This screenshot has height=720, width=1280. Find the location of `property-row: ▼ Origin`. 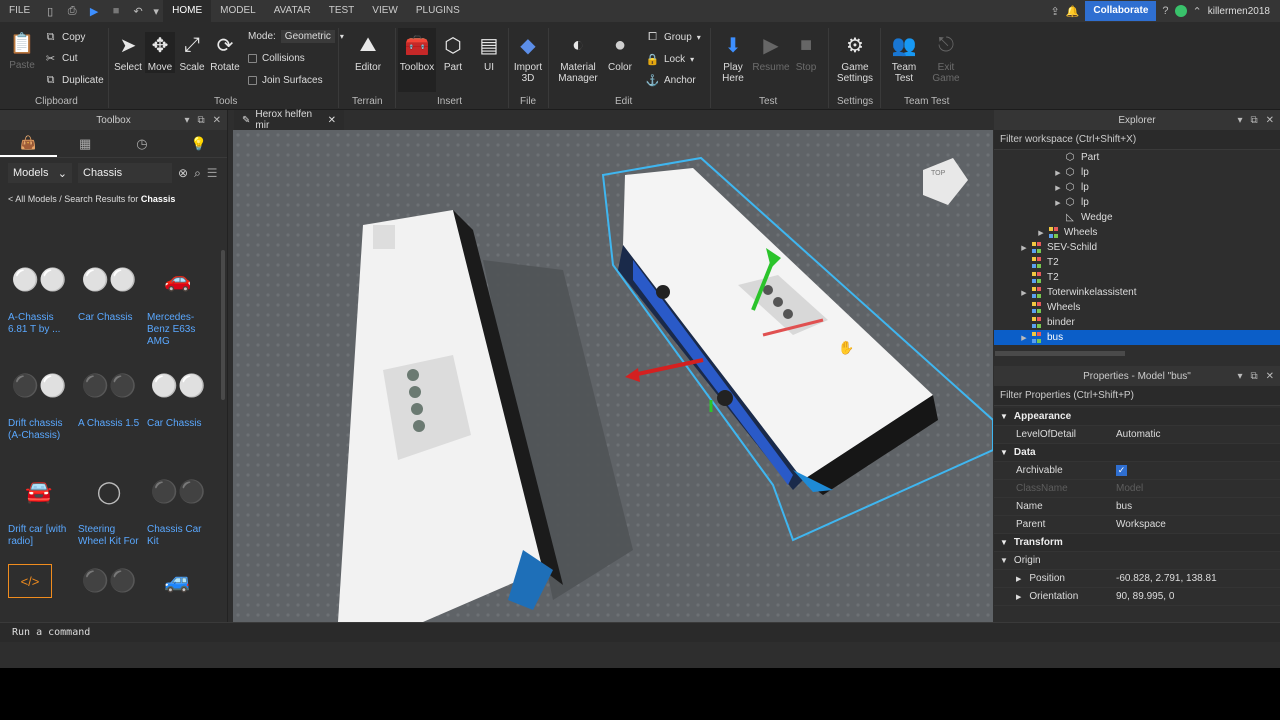

property-row: ▼ Origin is located at coordinates (1137, 561).